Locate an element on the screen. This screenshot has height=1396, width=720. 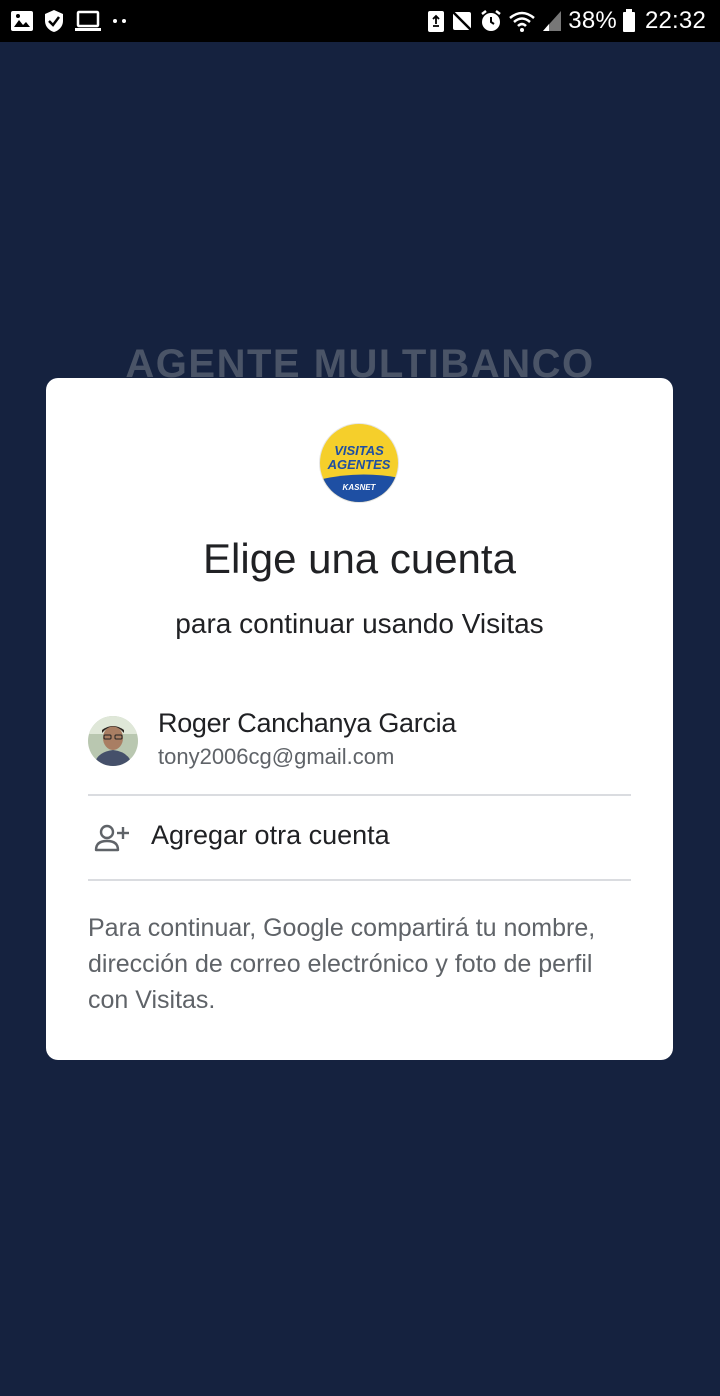
account-email: tony2006cg@gmail.com is located at coordinates (276, 756).